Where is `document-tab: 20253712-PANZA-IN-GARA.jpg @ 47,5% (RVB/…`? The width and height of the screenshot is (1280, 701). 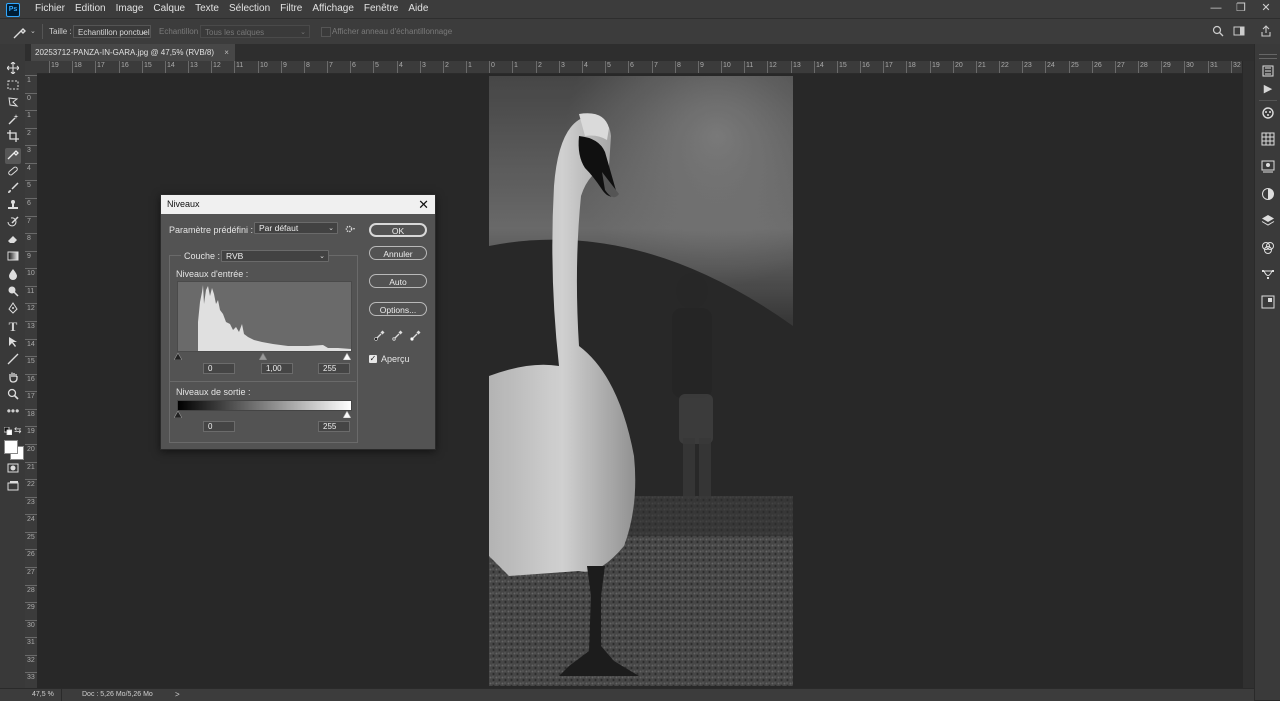
document-tab: 20253712-PANZA-IN-GARA.jpg @ 47,5% (RVB/… is located at coordinates (133, 52).